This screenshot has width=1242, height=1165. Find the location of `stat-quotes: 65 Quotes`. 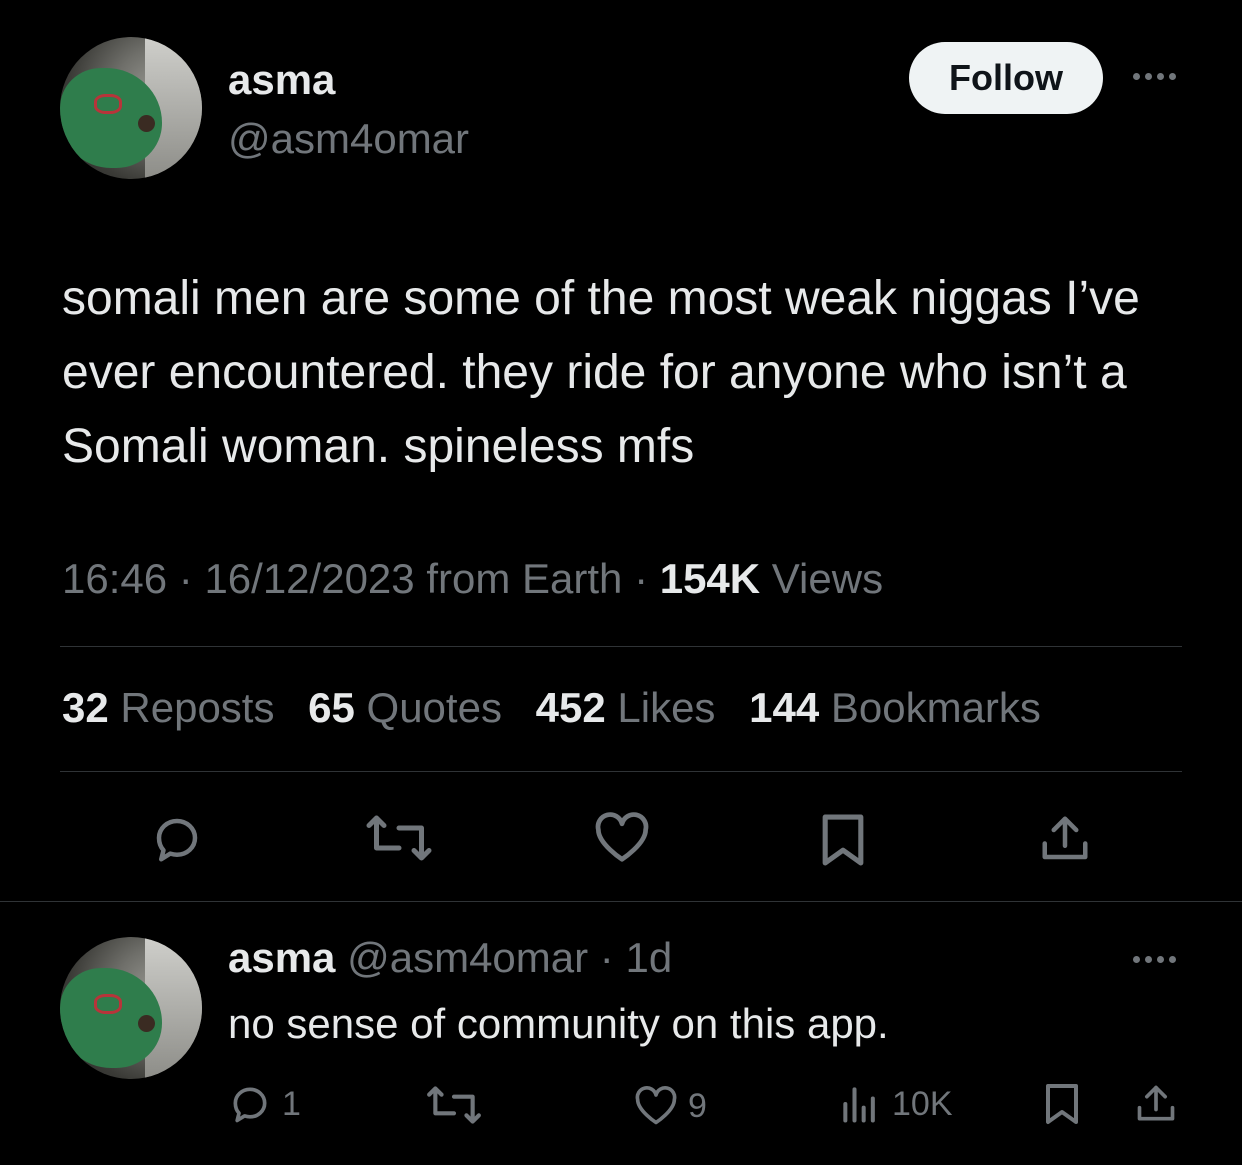

stat-quotes: 65 Quotes is located at coordinates (405, 707).